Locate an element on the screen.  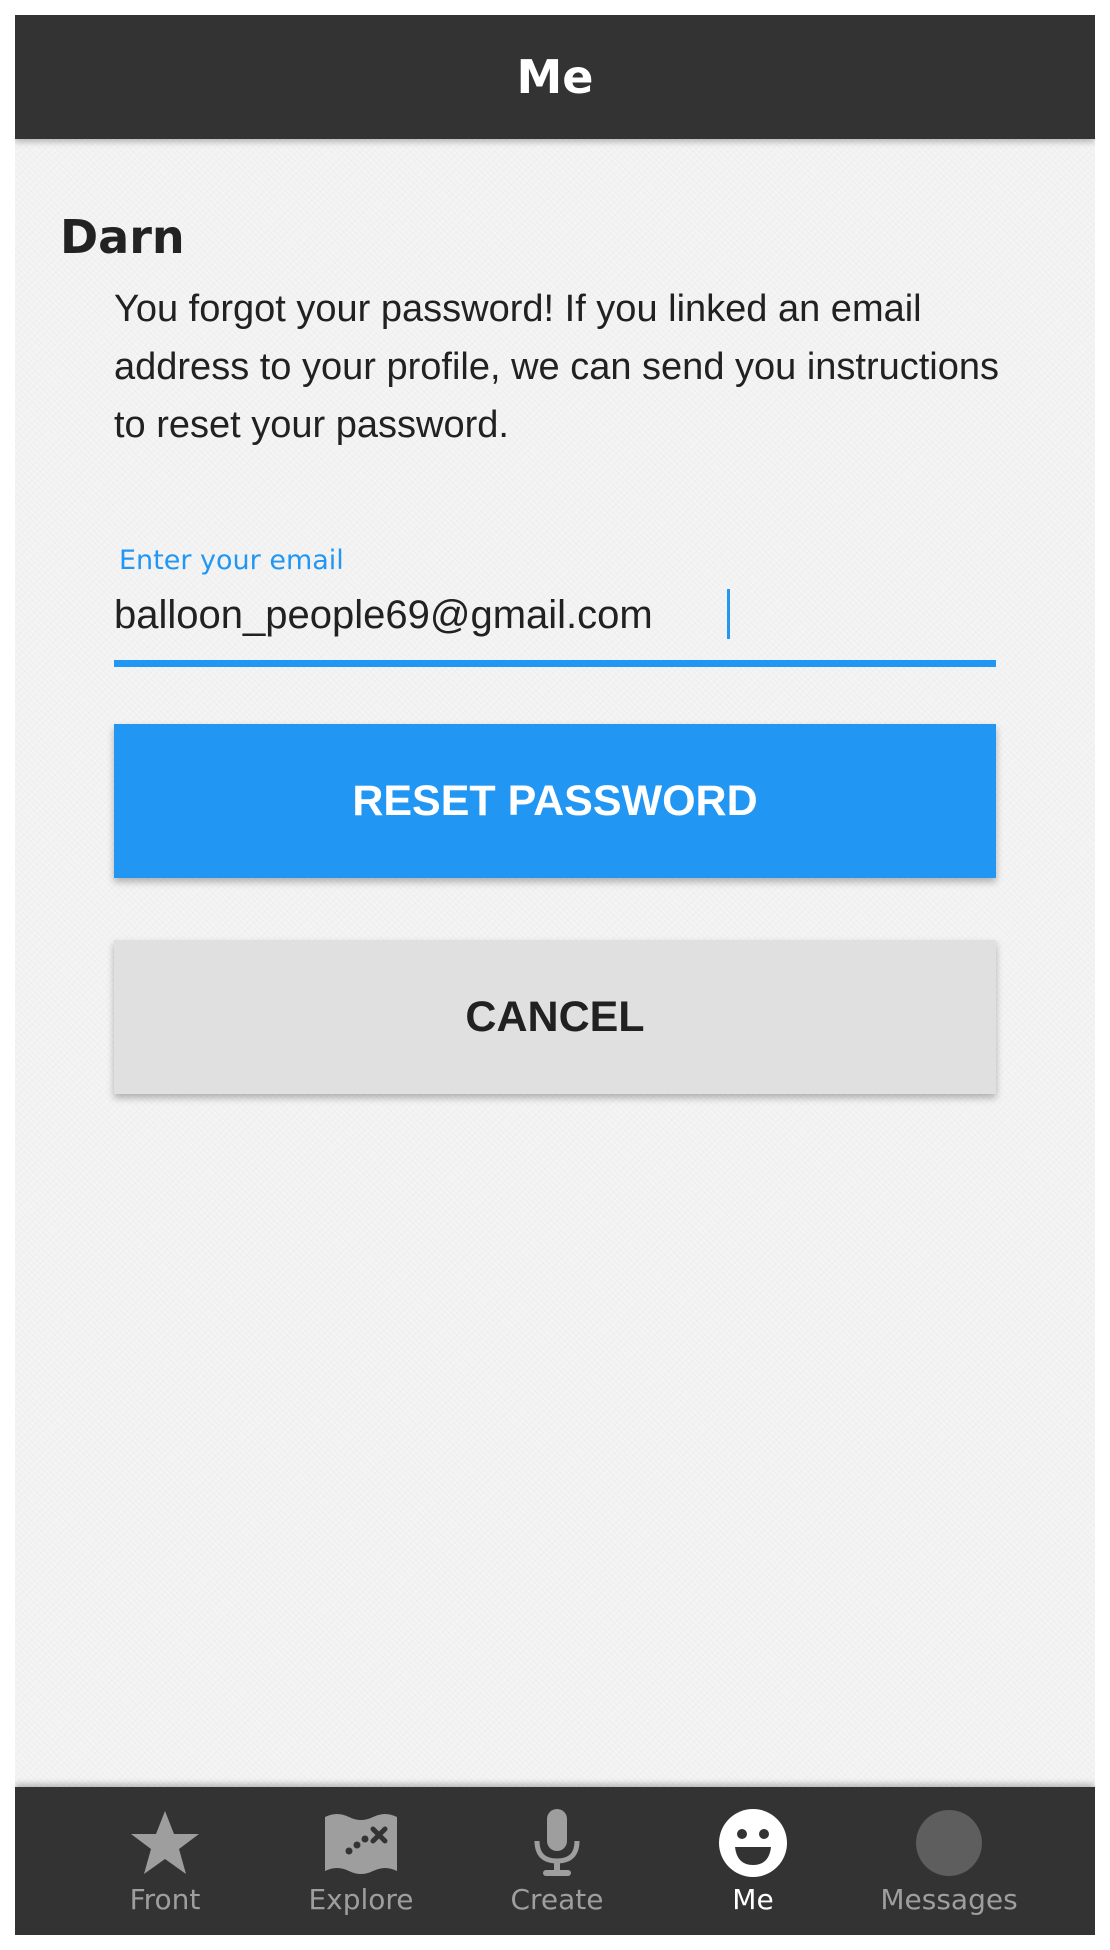
nav-item-me: Me is located at coordinates (753, 1861).